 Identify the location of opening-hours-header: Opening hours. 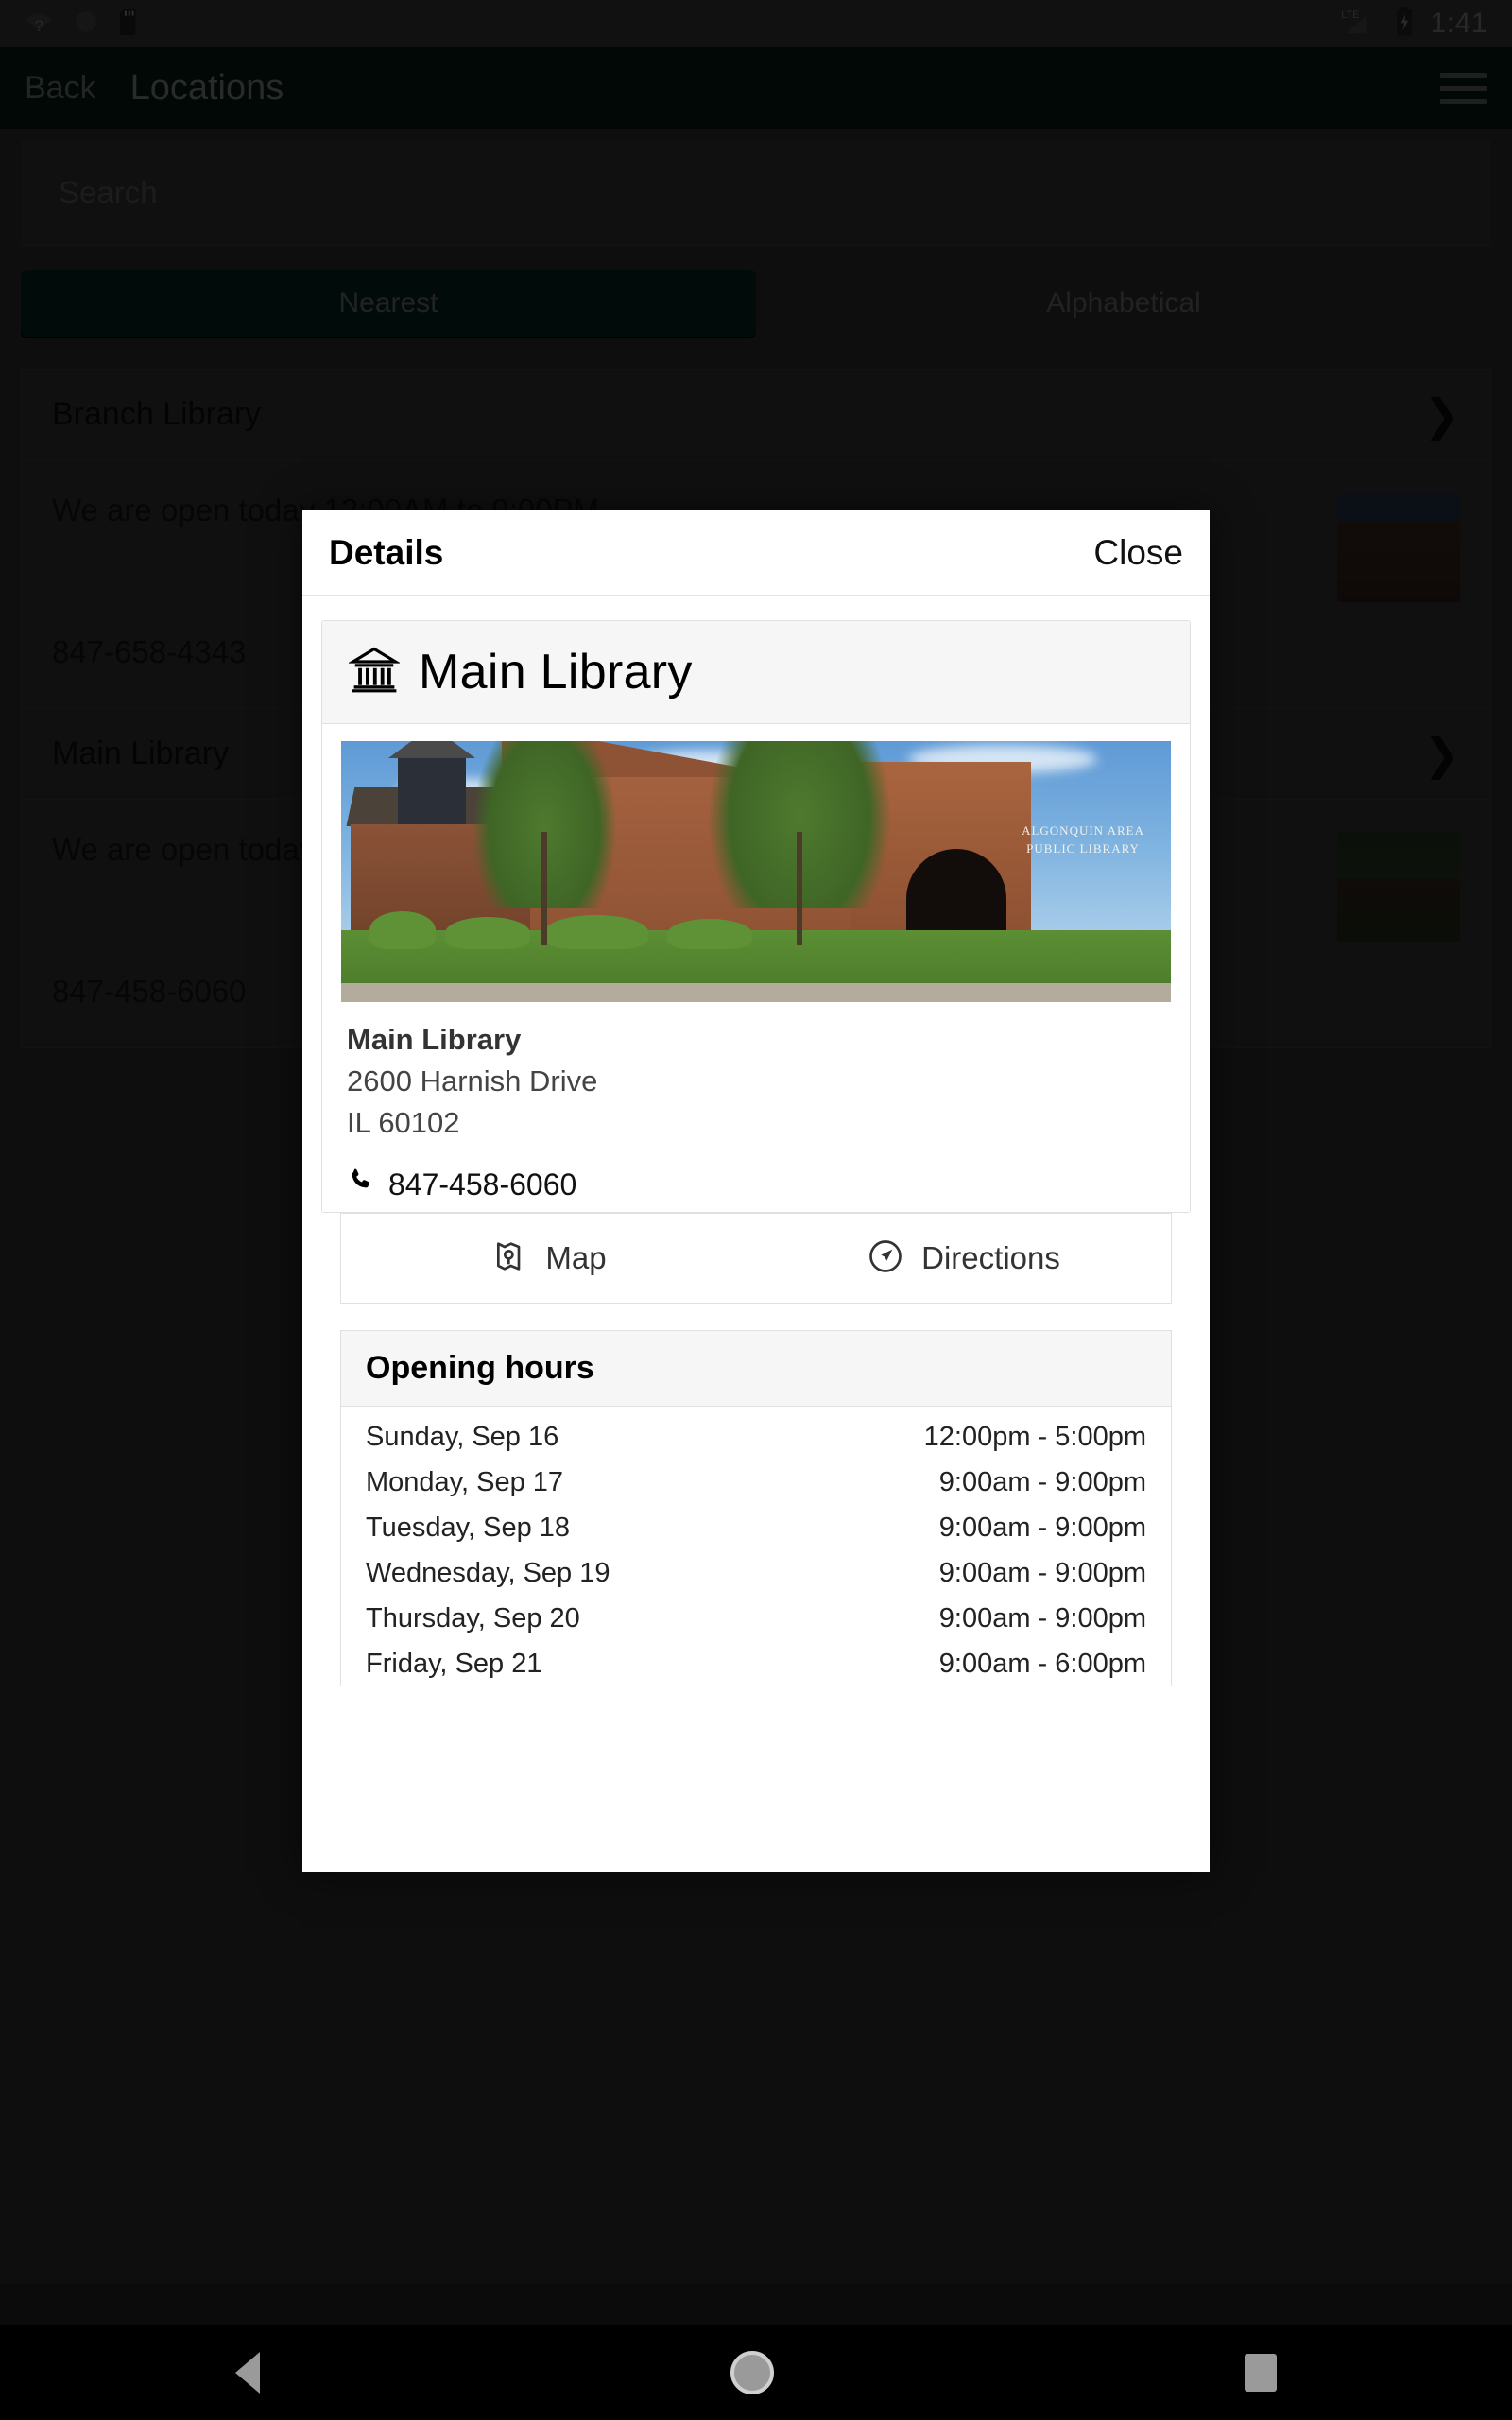
(756, 1369).